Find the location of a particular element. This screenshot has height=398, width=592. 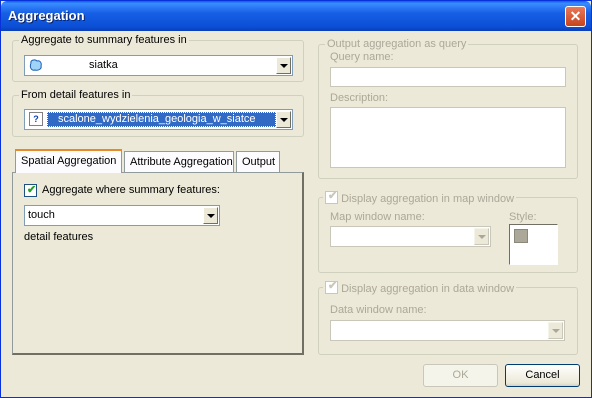

detail-features-legend: From detail features in is located at coordinates (76, 95).